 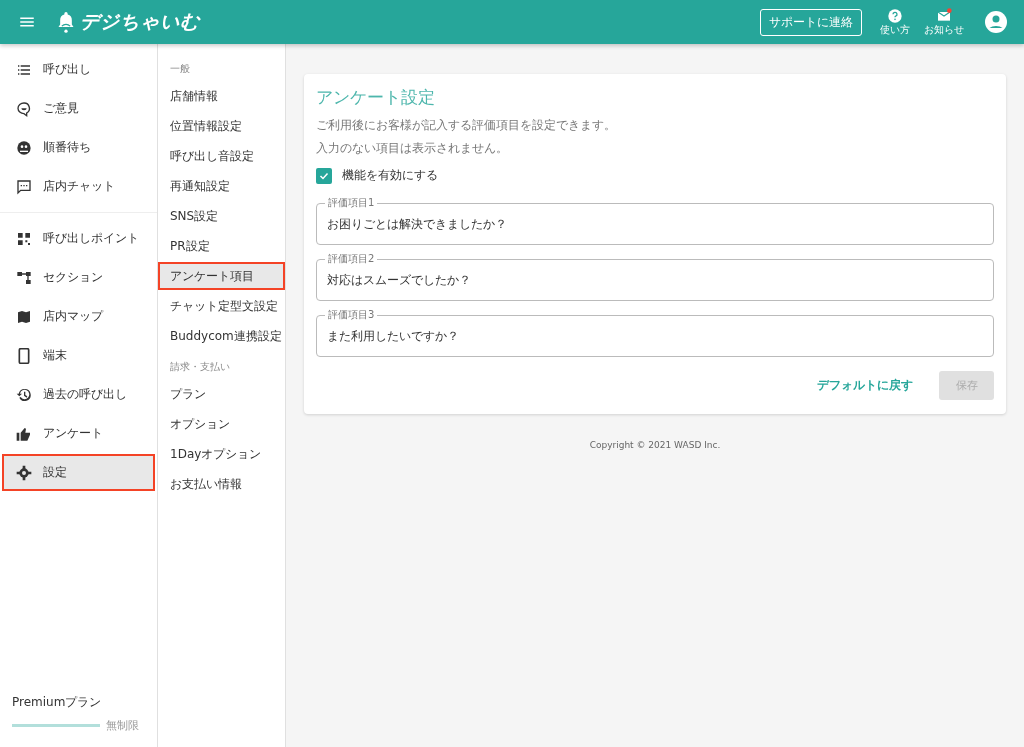 I want to click on mail-icon, so click(x=944, y=16).